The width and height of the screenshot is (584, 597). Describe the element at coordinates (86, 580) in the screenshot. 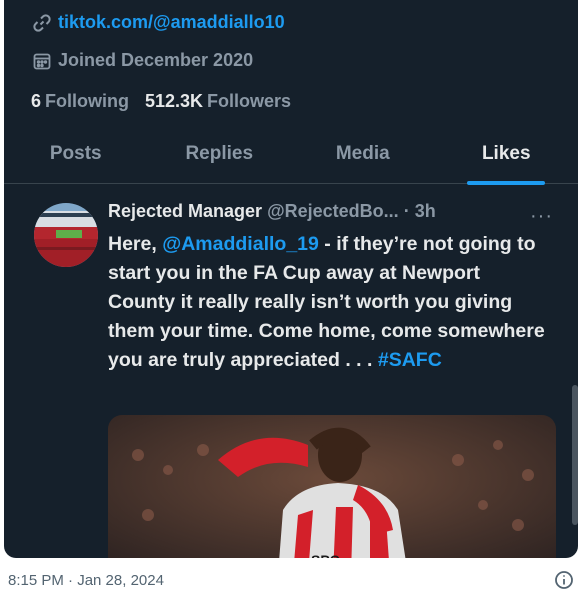

I see `post-timestamp: 8:15 PM · Jan 28, 2024` at that location.